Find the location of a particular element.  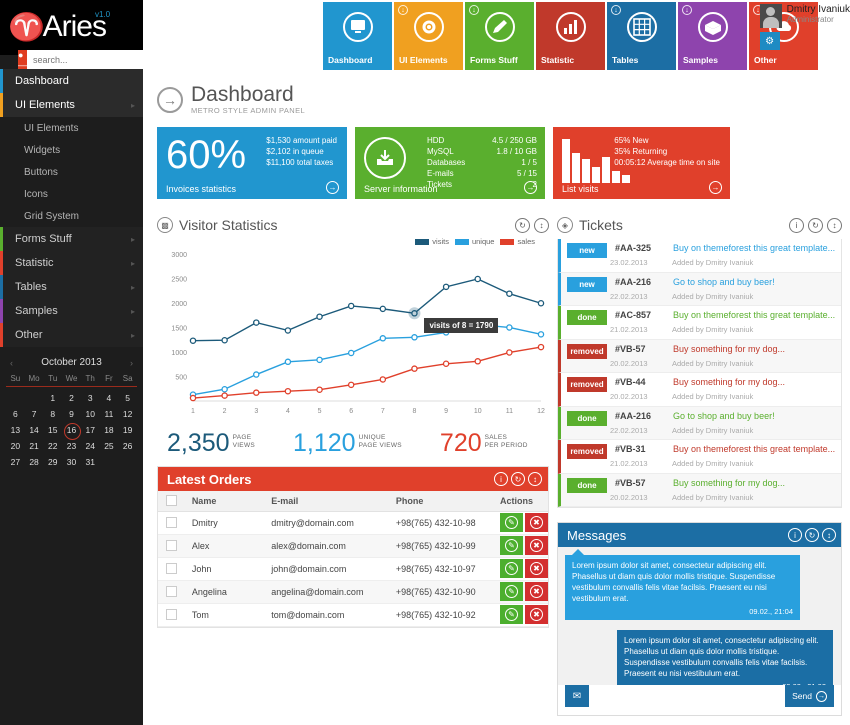

calendar-day: 15 is located at coordinates (52, 430).